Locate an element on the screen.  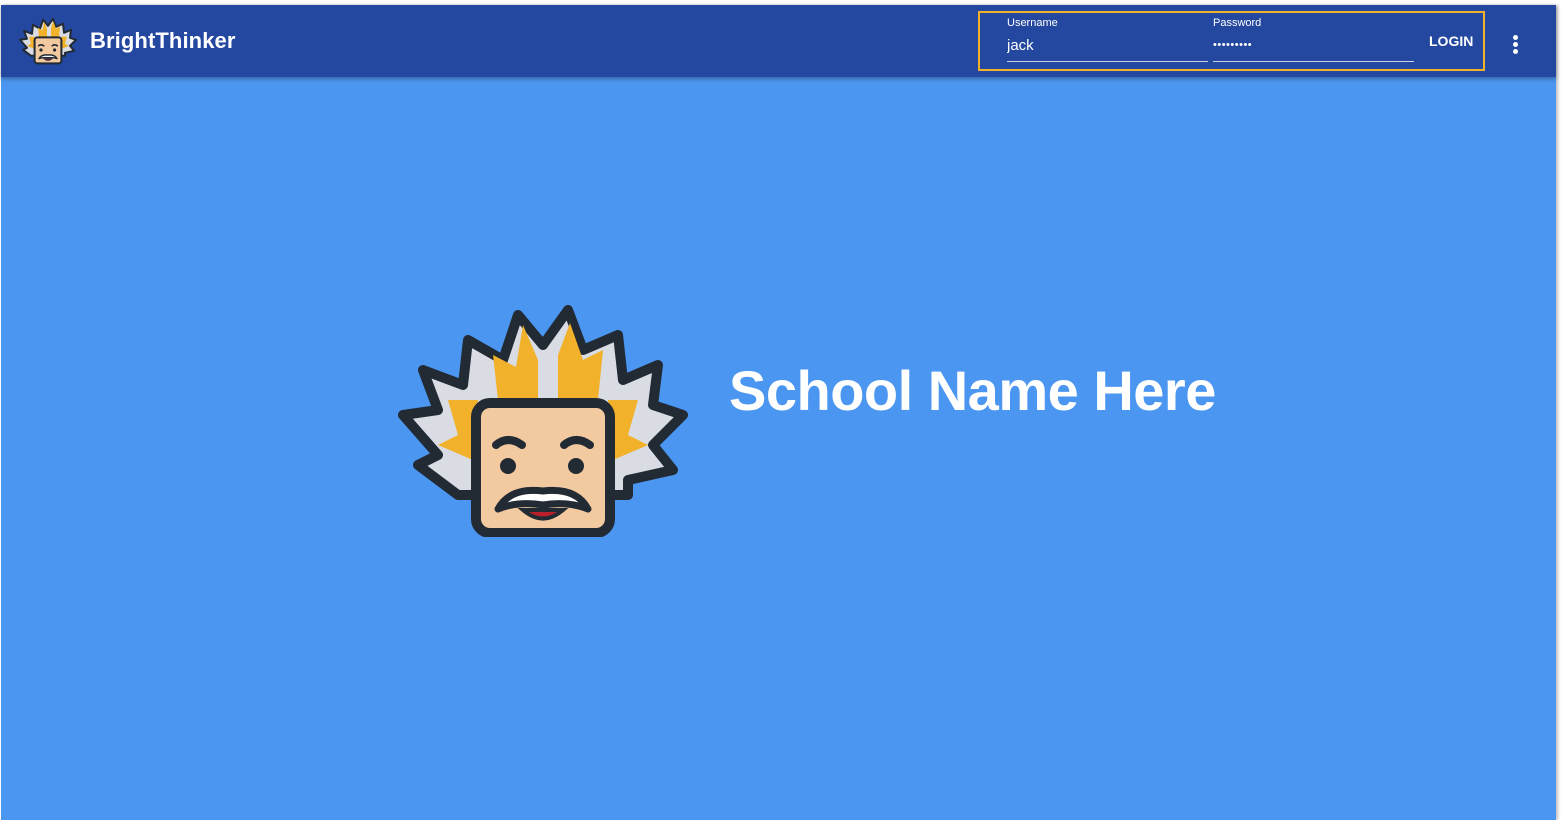
more-vertical-icon is located at coordinates (1516, 43).